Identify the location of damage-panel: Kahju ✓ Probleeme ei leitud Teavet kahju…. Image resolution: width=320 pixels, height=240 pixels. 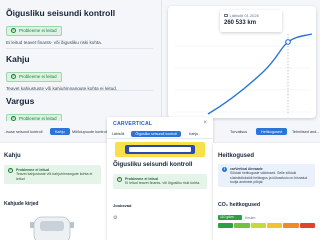
(53, 191).